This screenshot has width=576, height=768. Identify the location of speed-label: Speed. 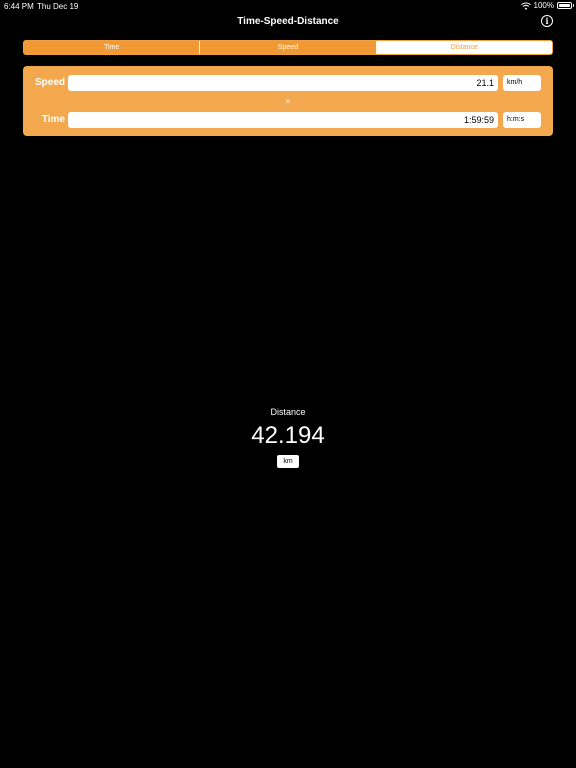
(49, 82).